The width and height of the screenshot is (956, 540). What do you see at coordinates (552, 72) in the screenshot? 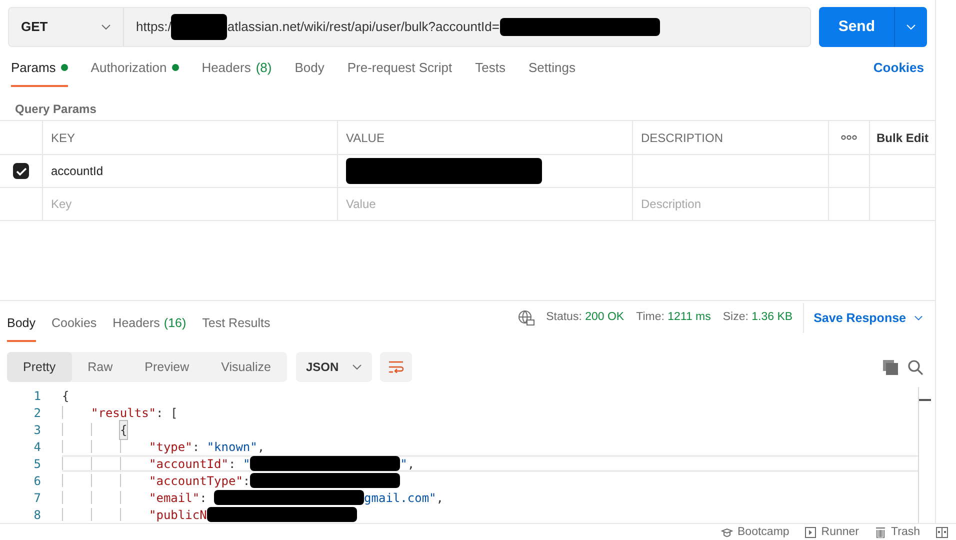
I see `tab: Settings` at bounding box center [552, 72].